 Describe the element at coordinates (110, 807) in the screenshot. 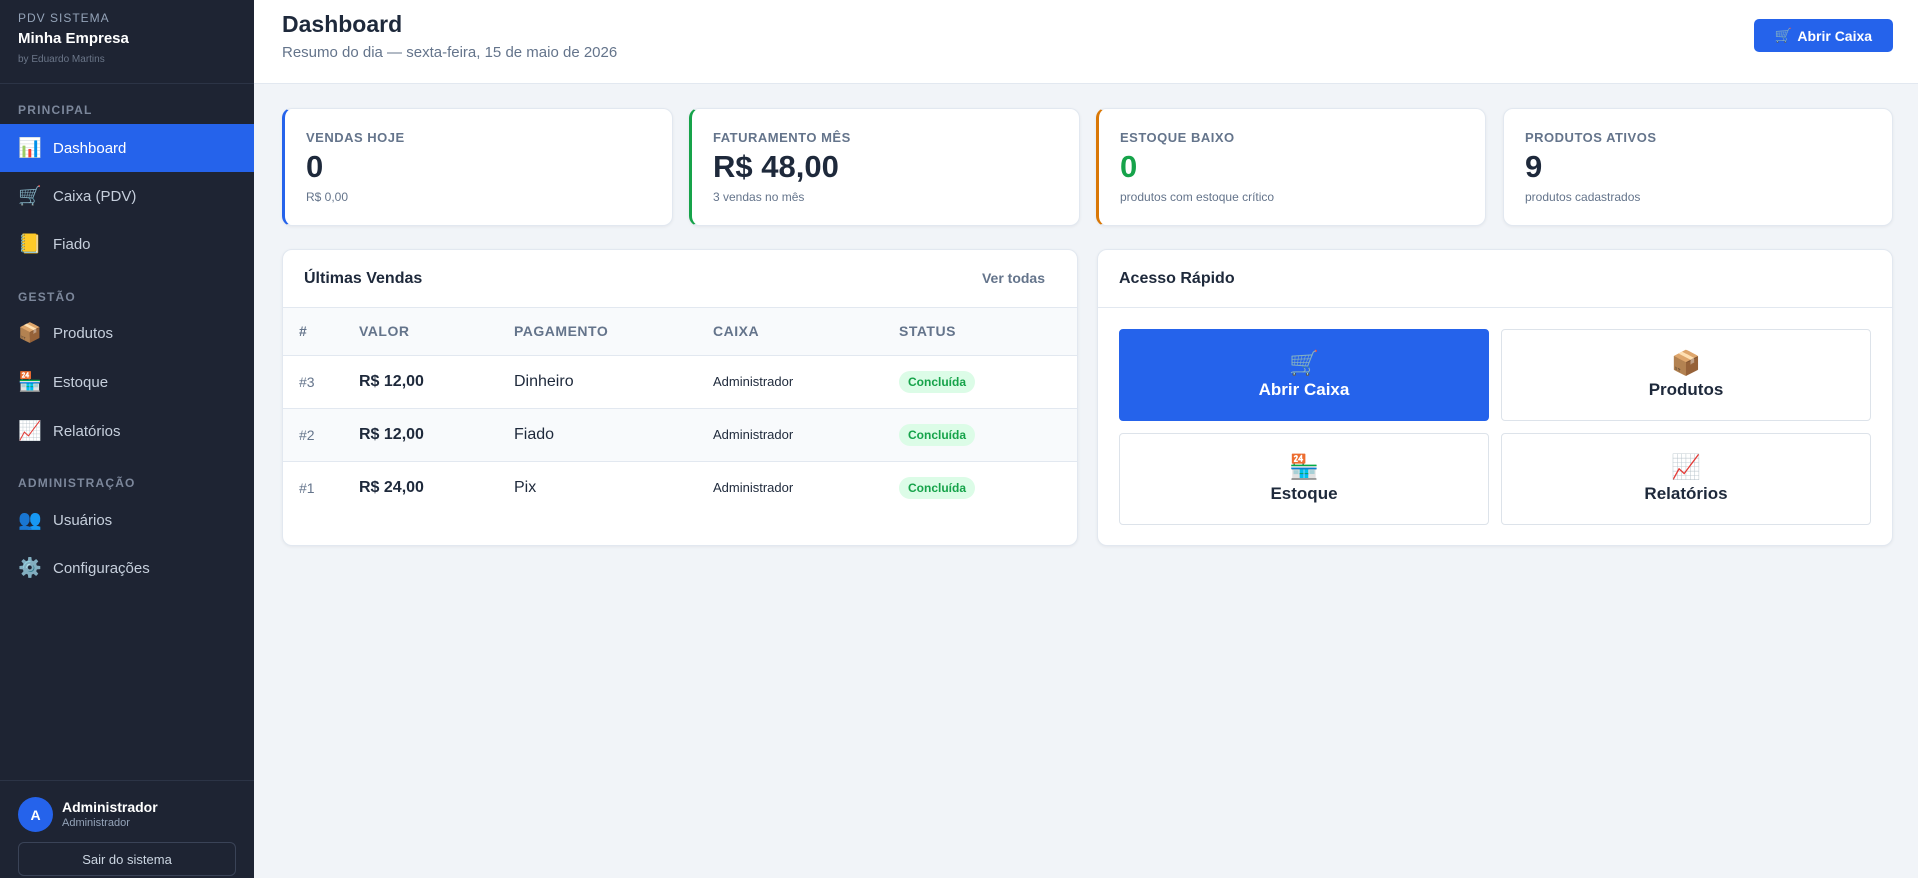

I see `user-name: Administrador` at that location.